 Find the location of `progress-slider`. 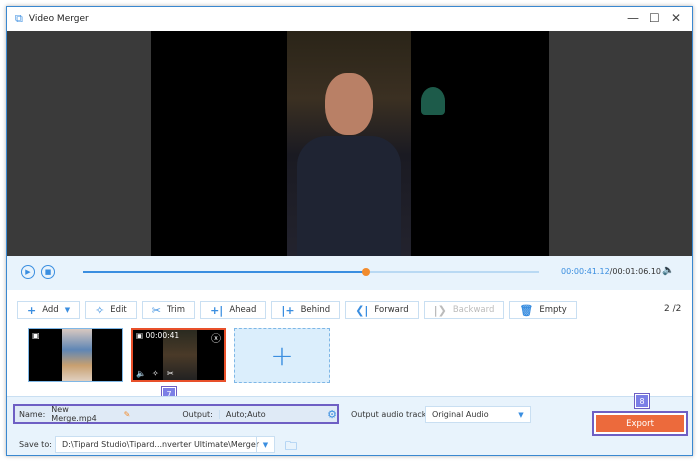

progress-slider is located at coordinates (311, 272).